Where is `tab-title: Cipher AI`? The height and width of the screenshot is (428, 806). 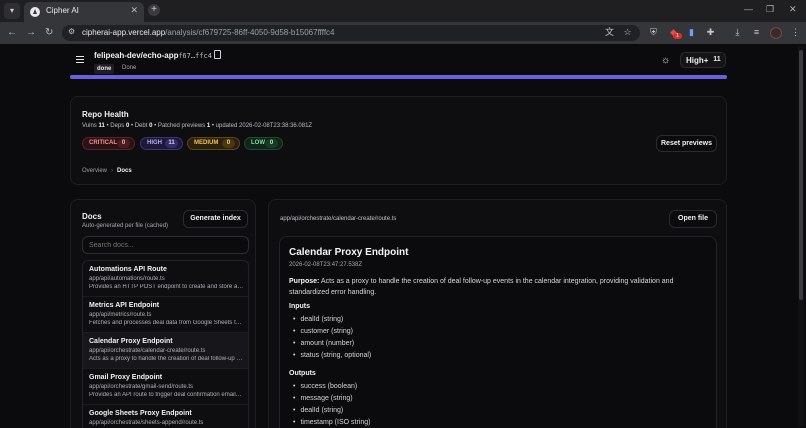
tab-title: Cipher AI is located at coordinates (62, 10).